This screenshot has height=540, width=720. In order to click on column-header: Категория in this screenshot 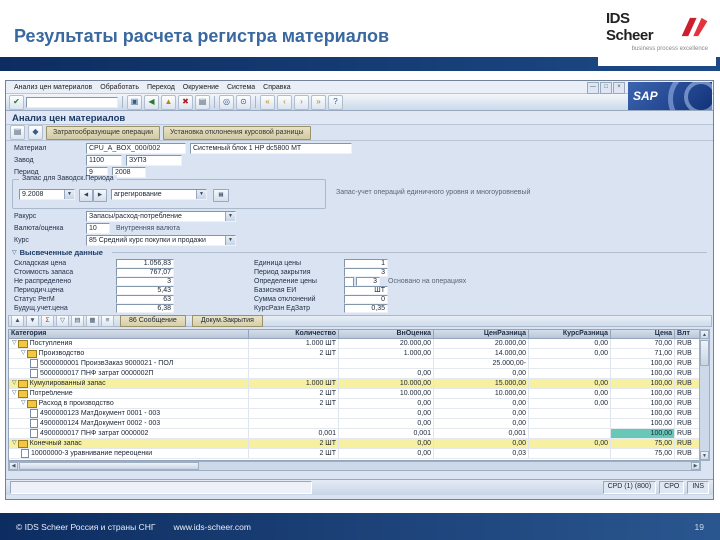, I will do `click(129, 334)`.